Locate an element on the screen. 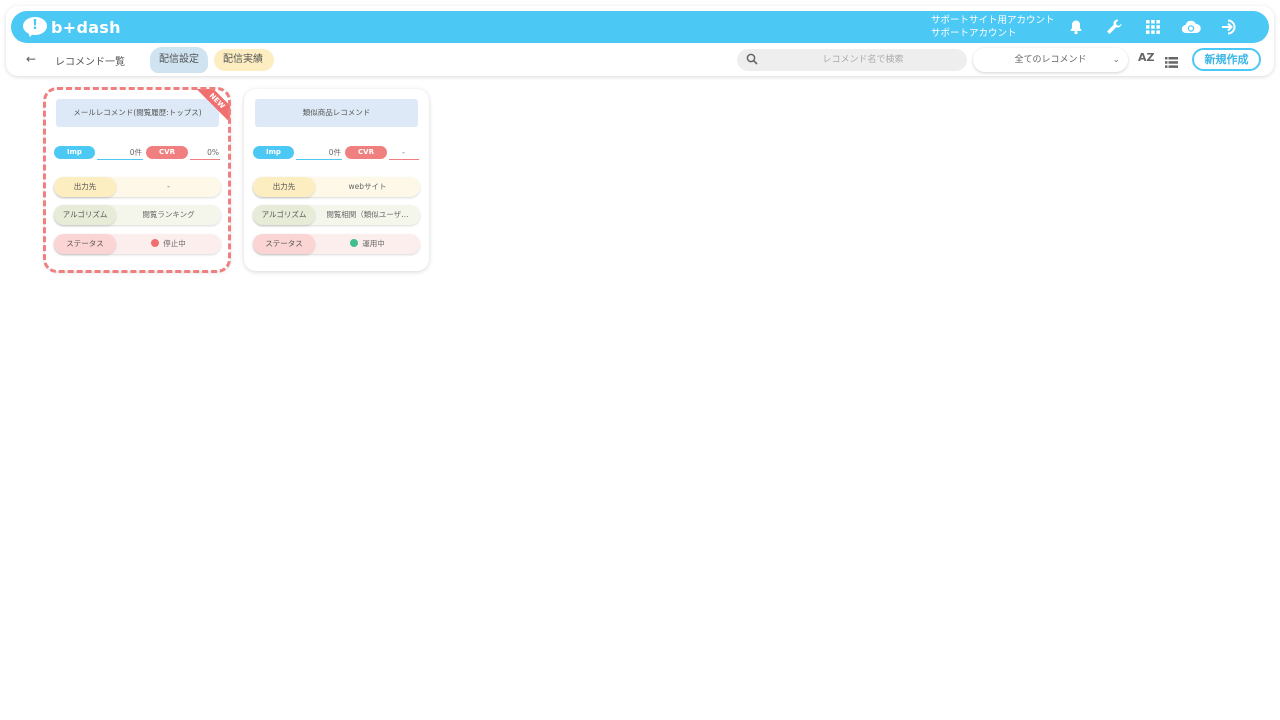 Image resolution: width=1280 pixels, height=720 pixels. tab-delivery-results: 配信実績 is located at coordinates (244, 60).